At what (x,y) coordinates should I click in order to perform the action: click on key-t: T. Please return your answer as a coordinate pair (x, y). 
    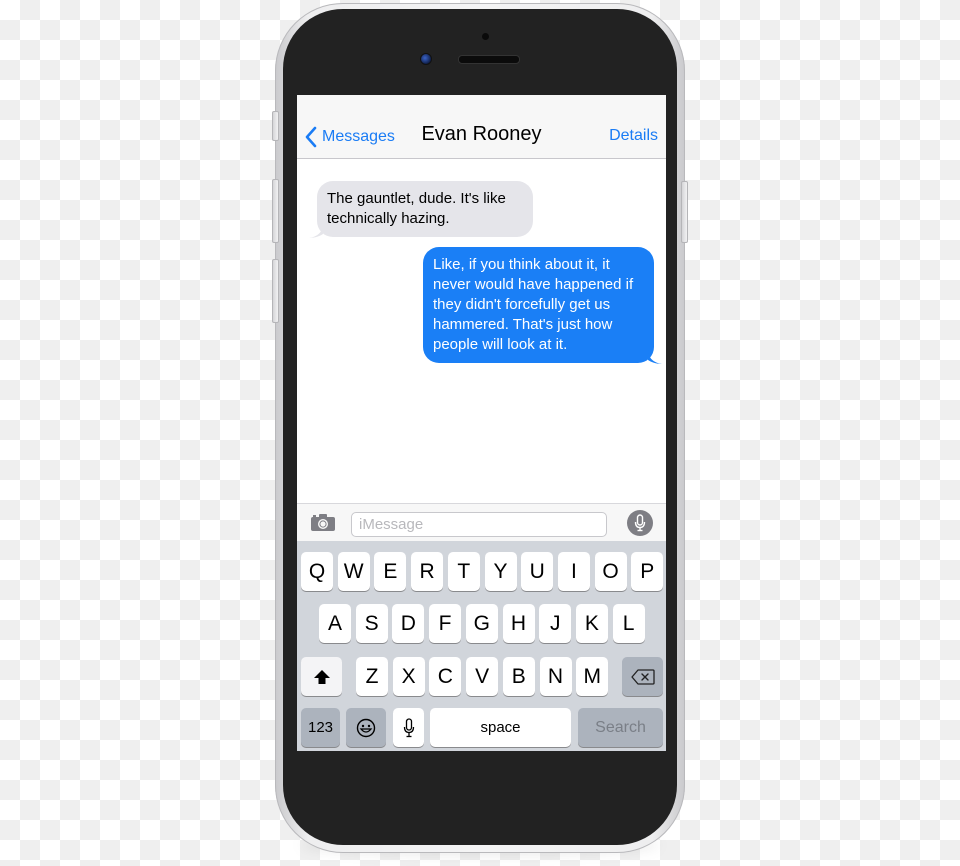
    Looking at the image, I should click on (463, 571).